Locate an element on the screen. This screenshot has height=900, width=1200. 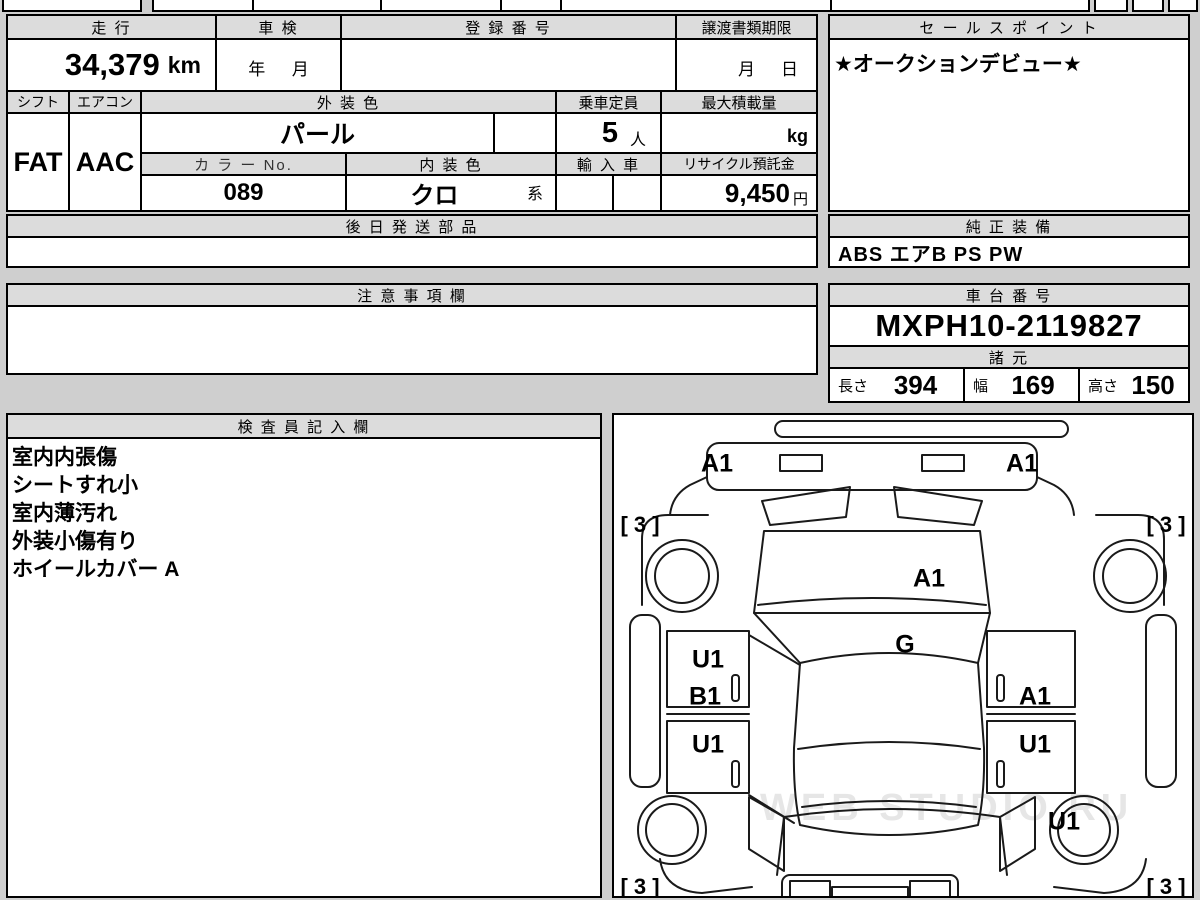
interior-color-value: クロ is located at coordinates (434, 196).